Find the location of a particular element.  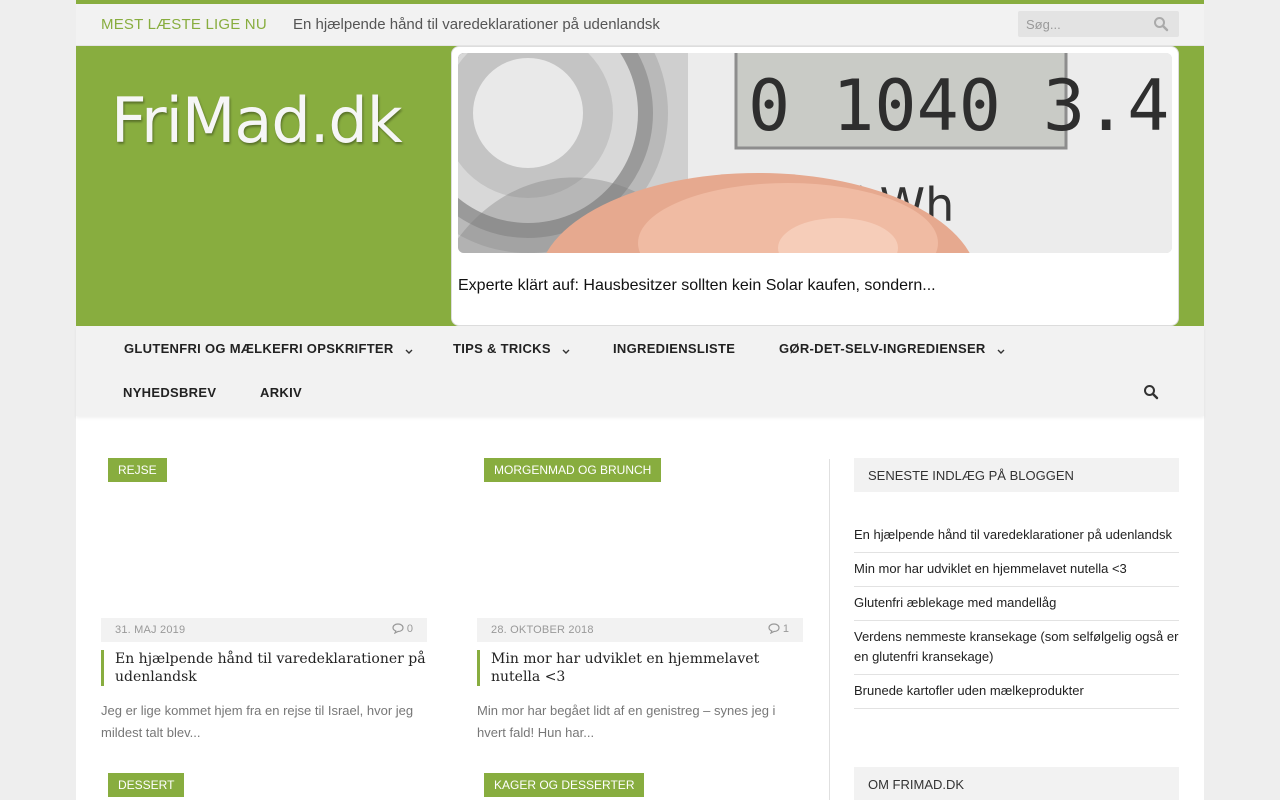

nav-item-label: GLUTENFRI OG MÆLKEFRI OPSKRIFTER is located at coordinates (259, 348).